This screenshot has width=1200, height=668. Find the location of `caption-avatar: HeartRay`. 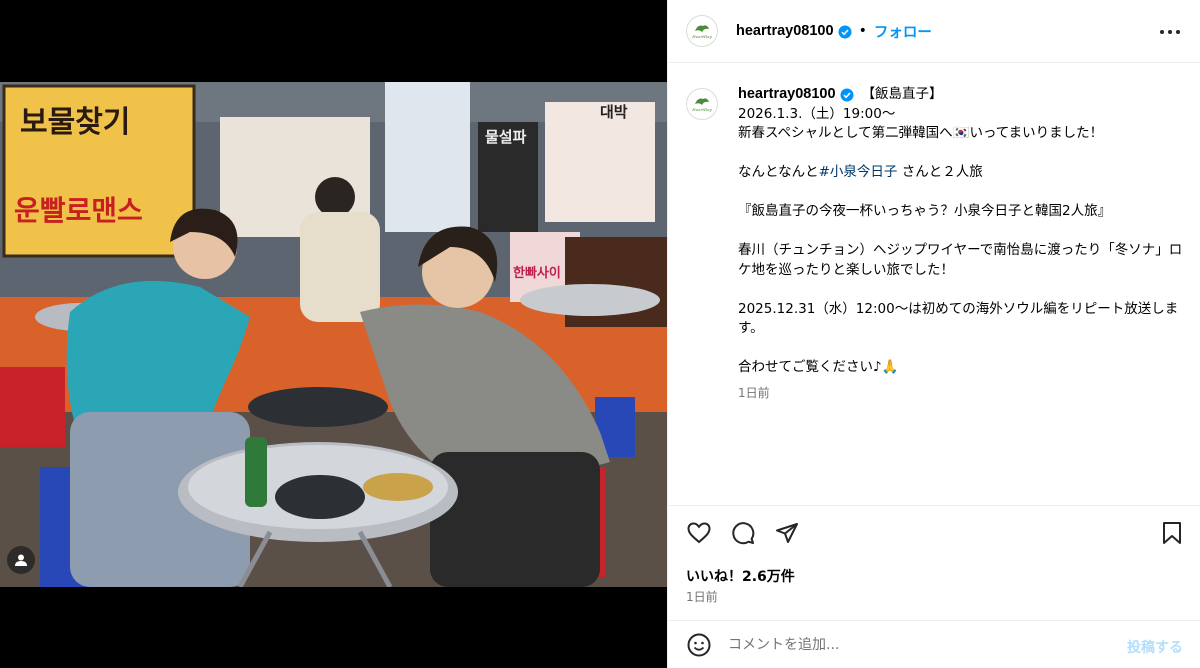

caption-avatar: HeartRay is located at coordinates (702, 104).